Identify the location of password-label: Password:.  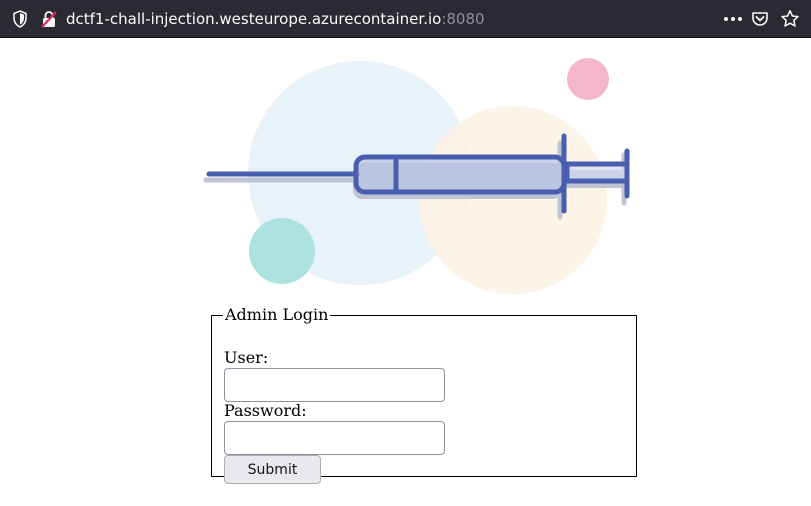
(265, 410).